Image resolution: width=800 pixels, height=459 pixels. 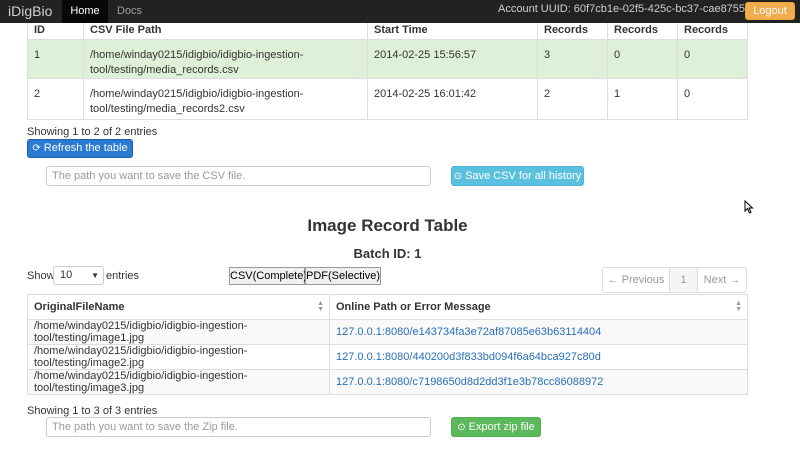 What do you see at coordinates (41, 276) in the screenshot?
I see `show-label: Show` at bounding box center [41, 276].